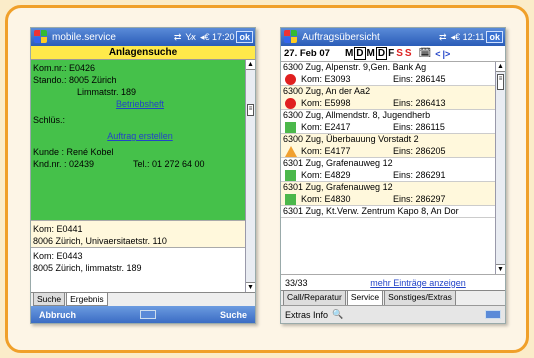  What do you see at coordinates (381, 53) in the screenshot?
I see `day-thursday: D` at bounding box center [381, 53].